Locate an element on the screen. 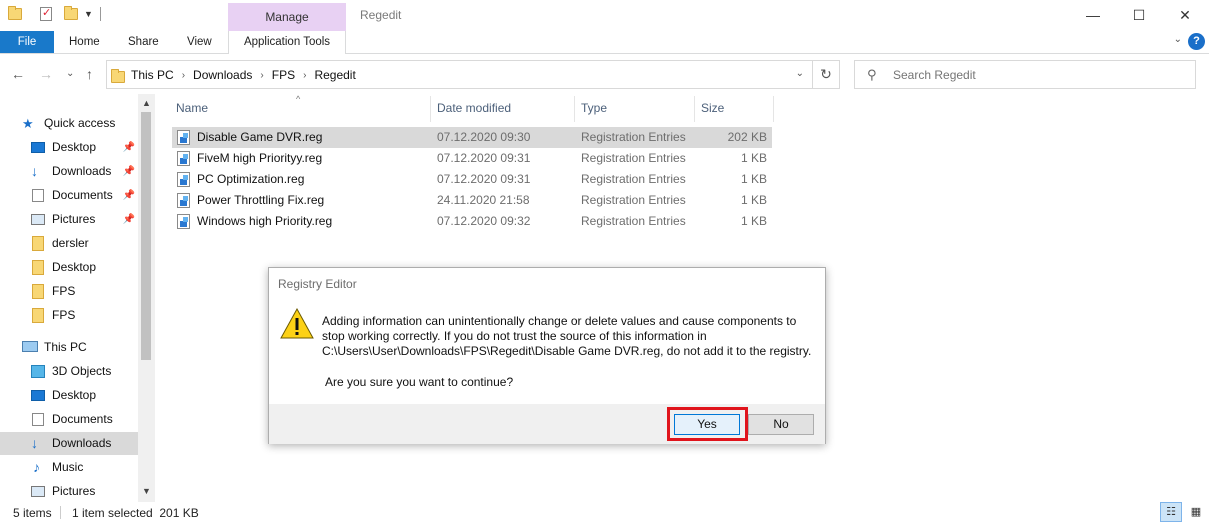  file-name: Disable Game DVR.reg is located at coordinates (260, 137).